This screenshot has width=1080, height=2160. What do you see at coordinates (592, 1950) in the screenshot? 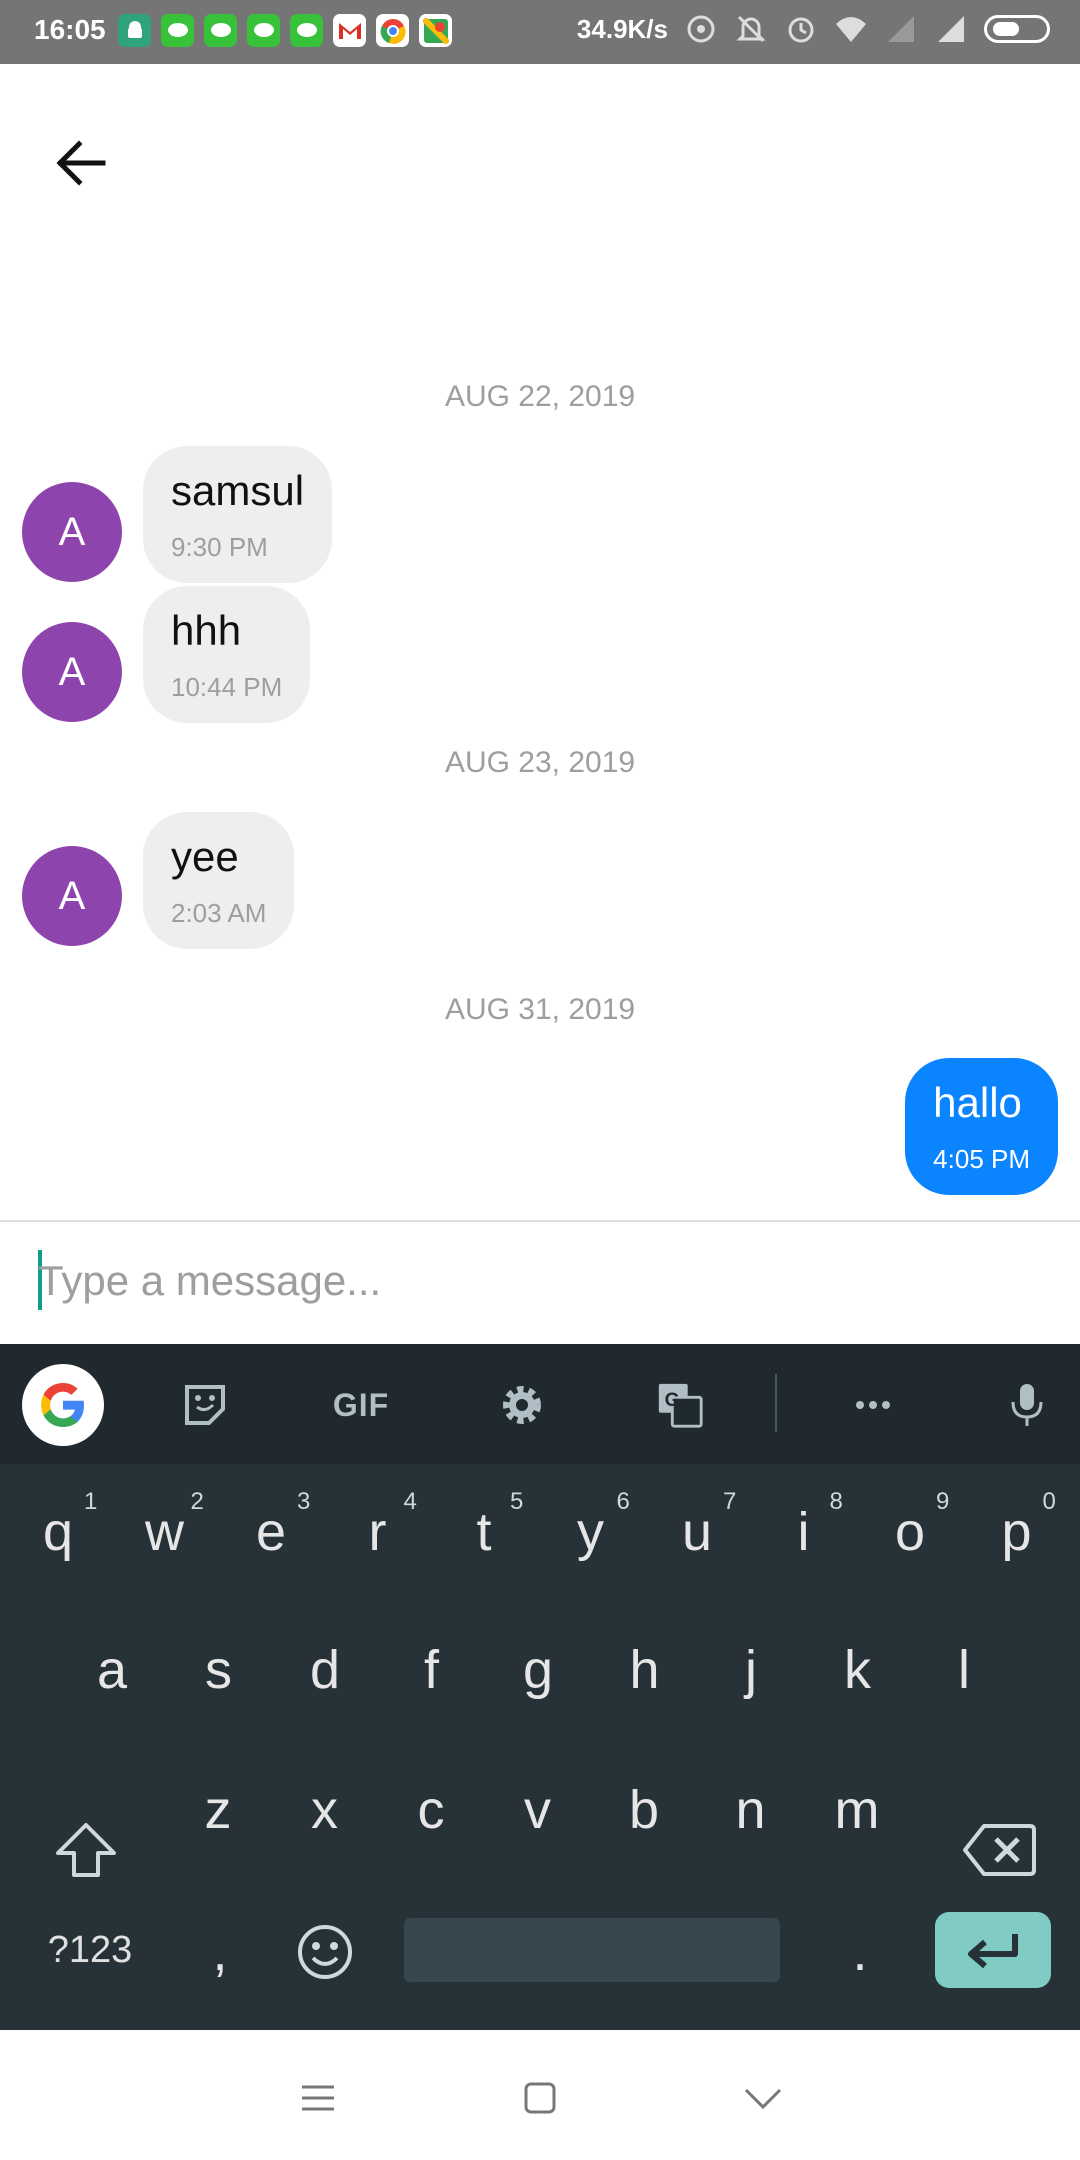
I see `spacebar` at bounding box center [592, 1950].